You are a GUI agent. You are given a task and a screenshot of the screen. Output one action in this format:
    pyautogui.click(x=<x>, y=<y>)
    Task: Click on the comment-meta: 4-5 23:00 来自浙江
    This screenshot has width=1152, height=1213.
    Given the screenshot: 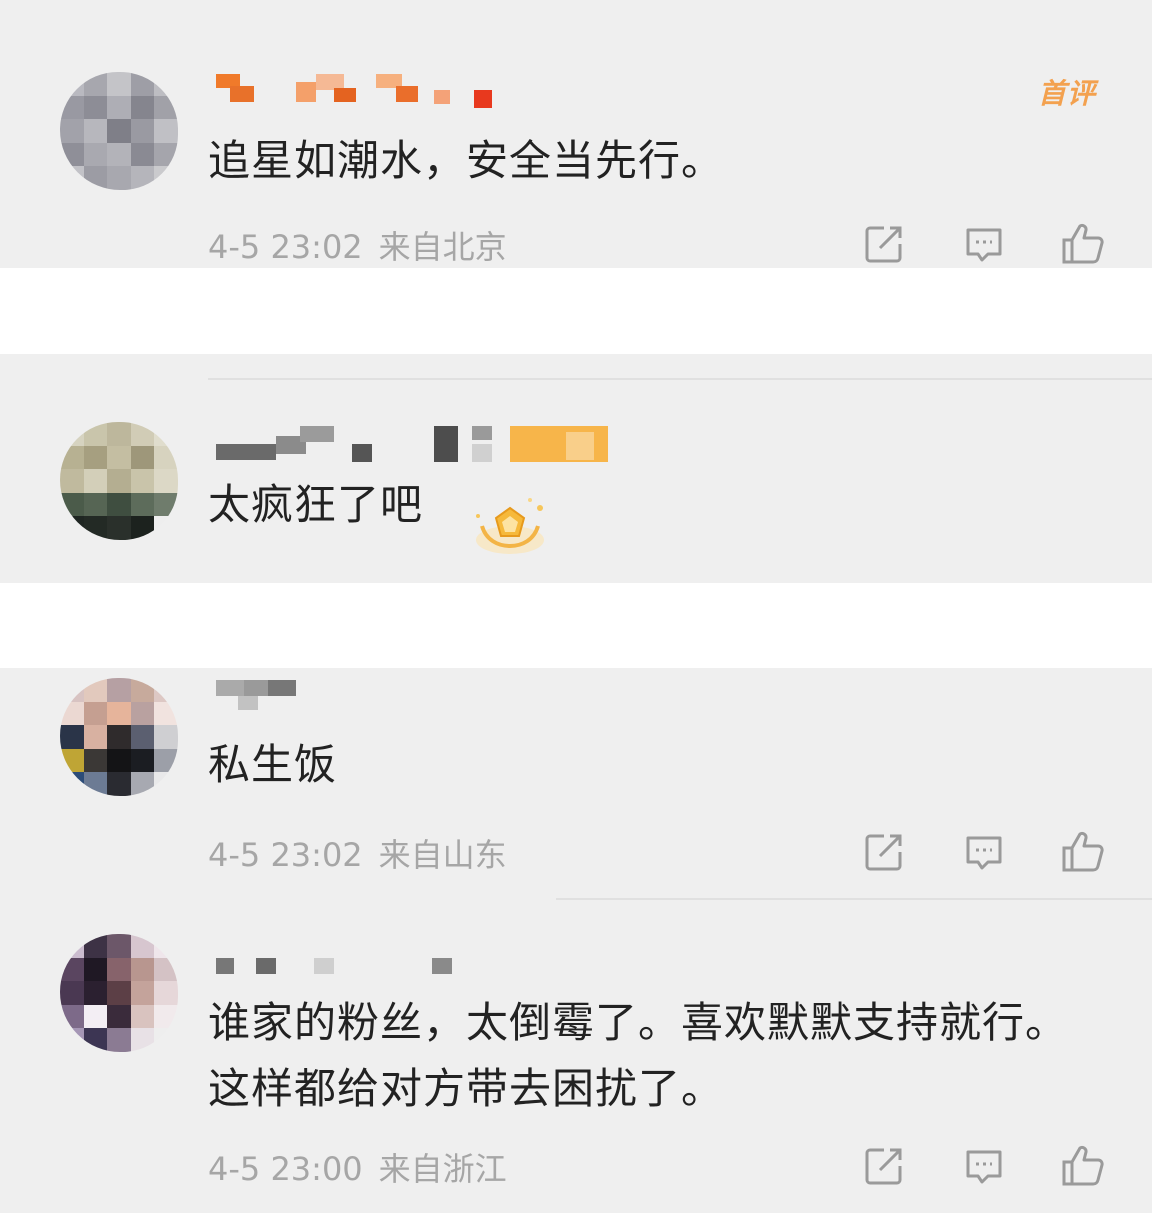 What is the action you would take?
    pyautogui.click(x=357, y=1167)
    